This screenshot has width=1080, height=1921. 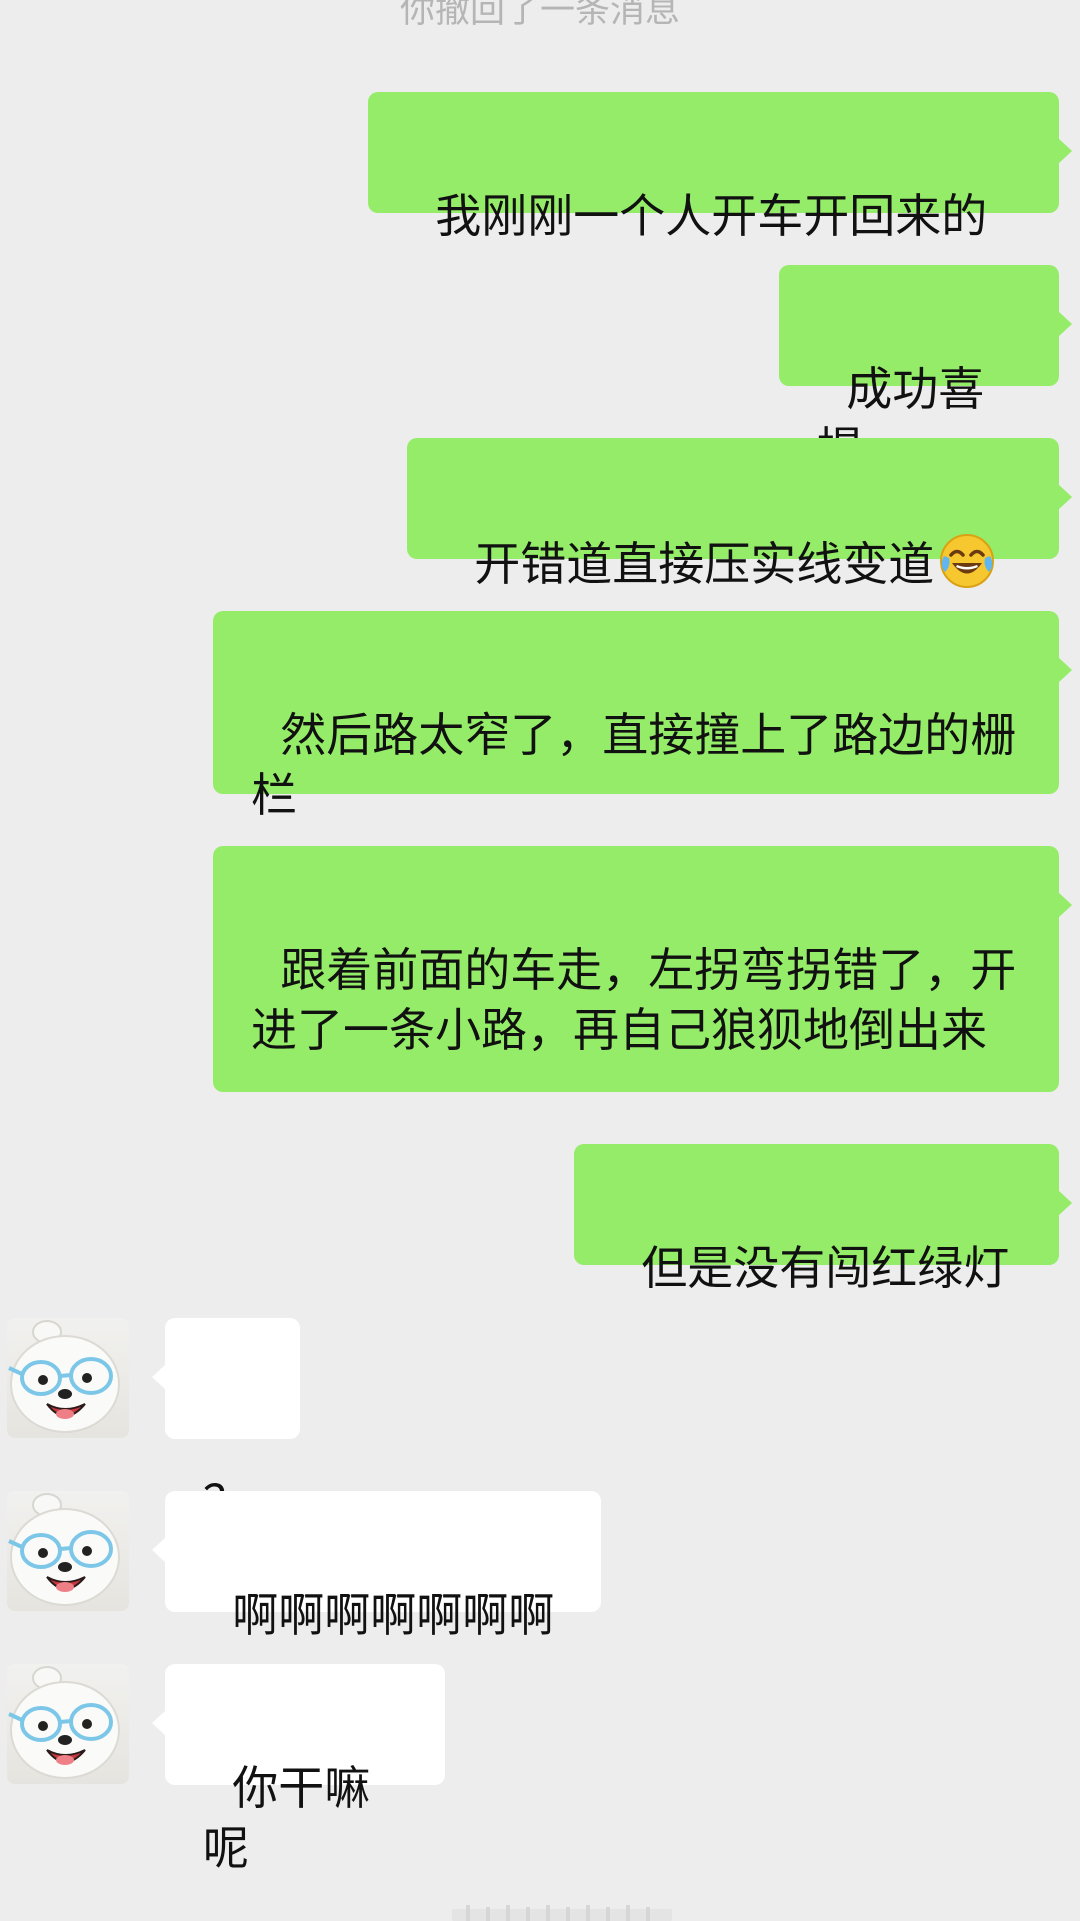 What do you see at coordinates (823, 1219) in the screenshot?
I see `sent-message-bubble: 但是没有闯红绿灯` at bounding box center [823, 1219].